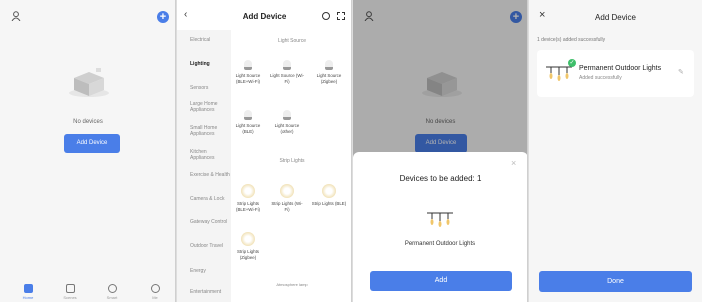 The width and height of the screenshot is (702, 302). What do you see at coordinates (513, 163) in the screenshot?
I see `close-icon: ×` at bounding box center [513, 163].